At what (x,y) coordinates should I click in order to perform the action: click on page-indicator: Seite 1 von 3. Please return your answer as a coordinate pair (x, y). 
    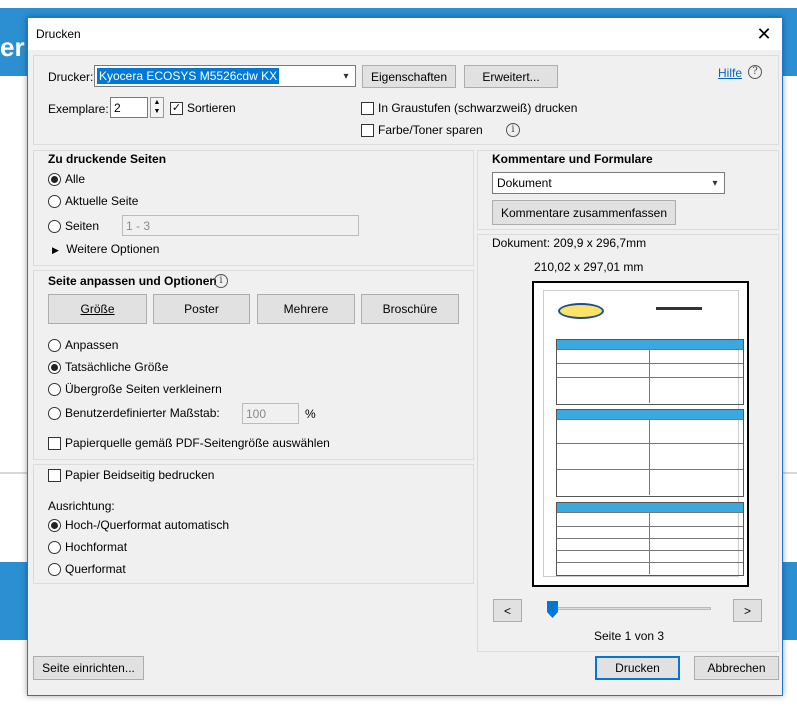
    Looking at the image, I should click on (629, 636).